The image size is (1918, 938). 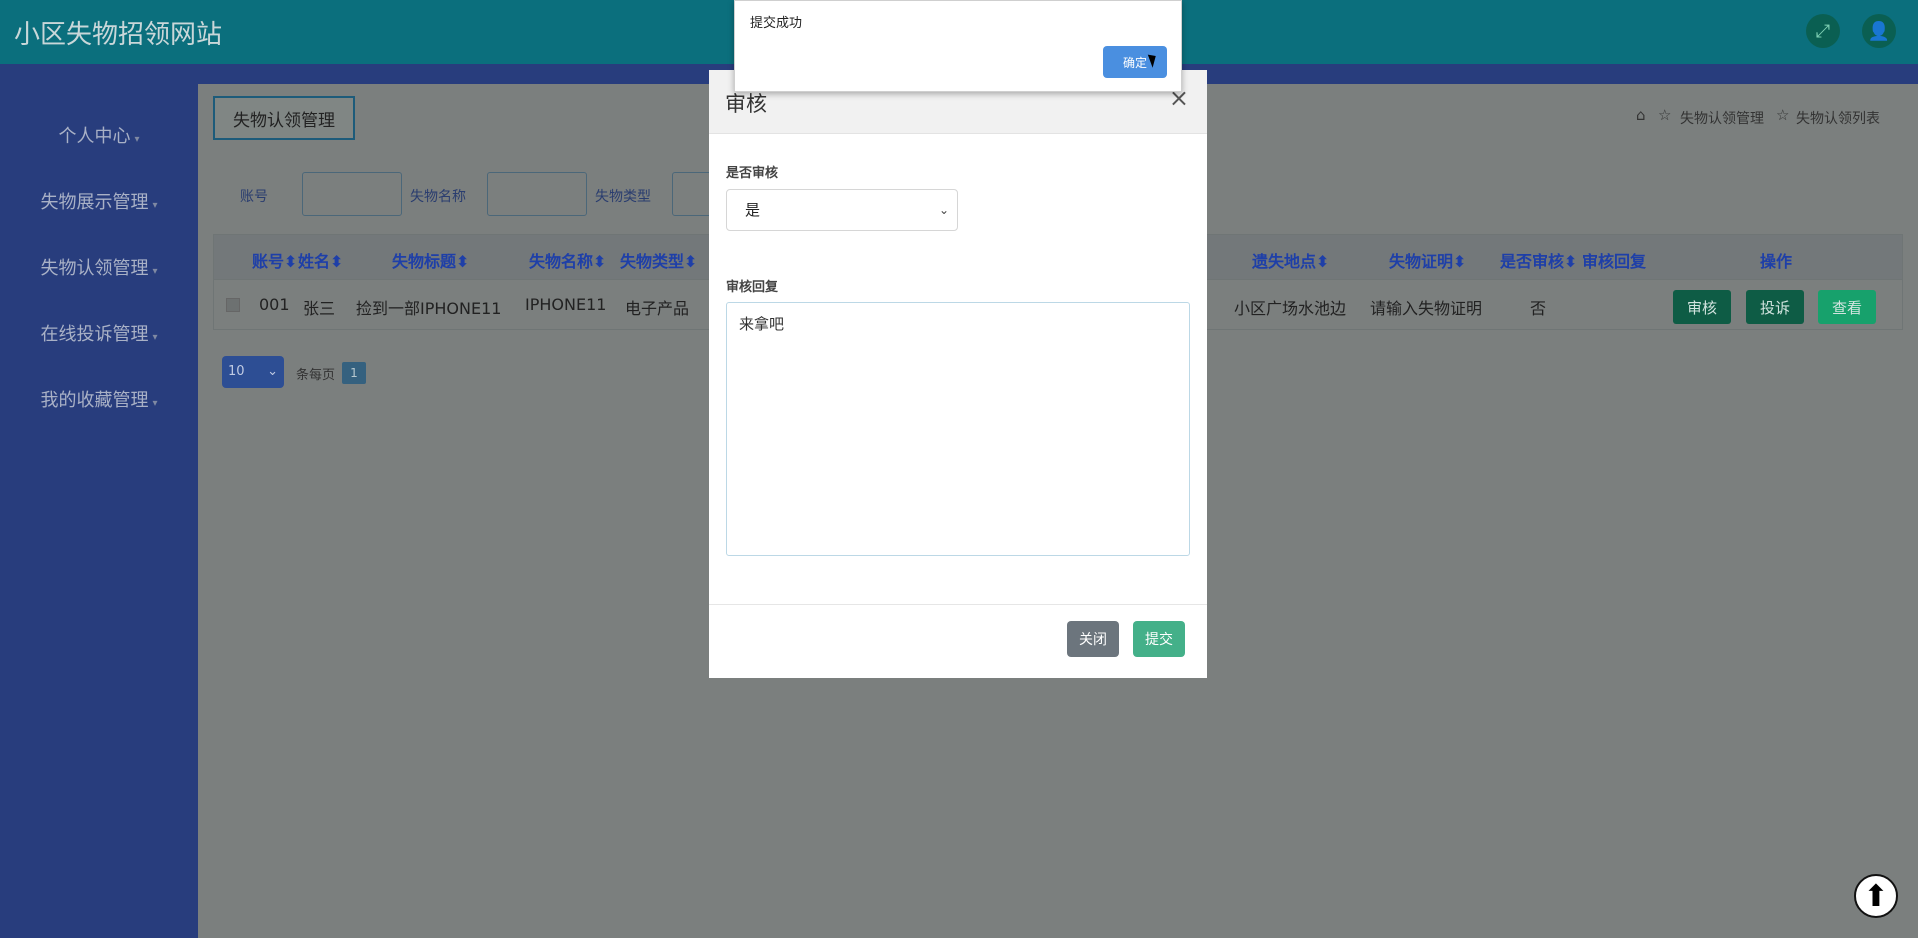 I want to click on reply-label: 审核回复, so click(x=752, y=287).